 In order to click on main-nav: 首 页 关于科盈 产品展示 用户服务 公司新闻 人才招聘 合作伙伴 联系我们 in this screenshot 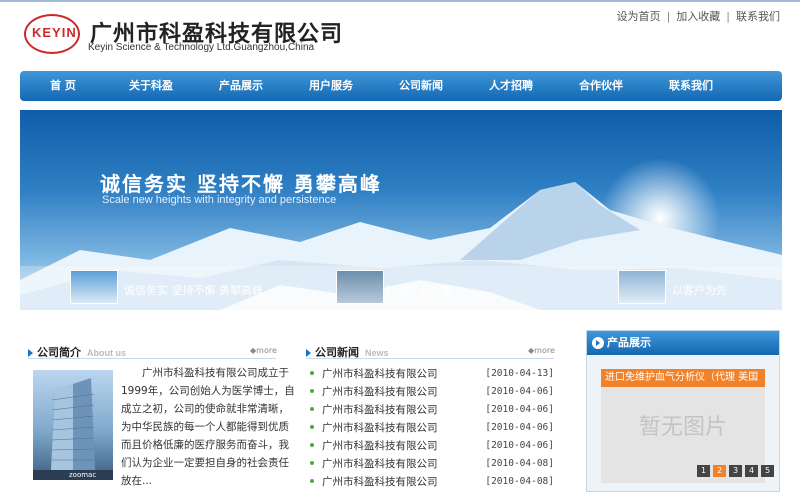, I will do `click(401, 86)`.